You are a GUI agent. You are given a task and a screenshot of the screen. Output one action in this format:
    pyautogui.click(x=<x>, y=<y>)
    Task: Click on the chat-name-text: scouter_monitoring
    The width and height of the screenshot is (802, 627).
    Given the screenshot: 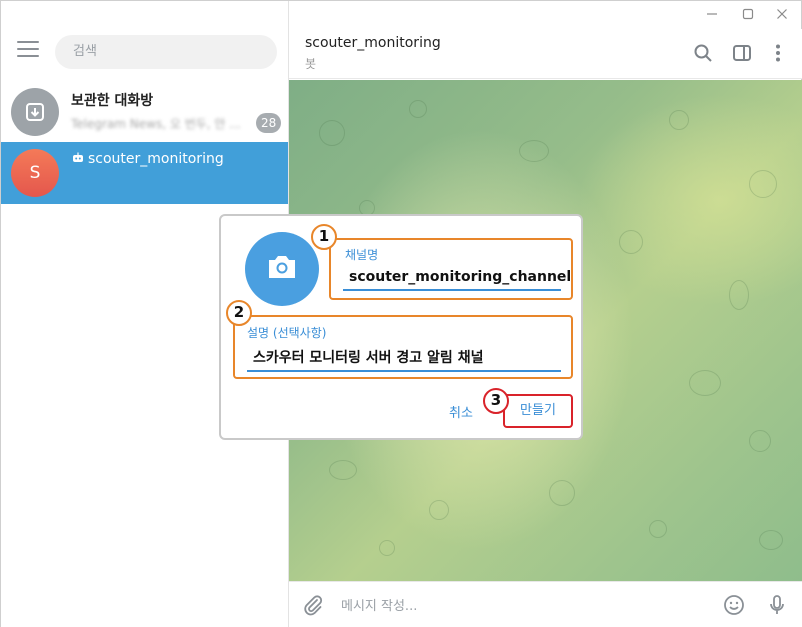 What is the action you would take?
    pyautogui.click(x=156, y=159)
    